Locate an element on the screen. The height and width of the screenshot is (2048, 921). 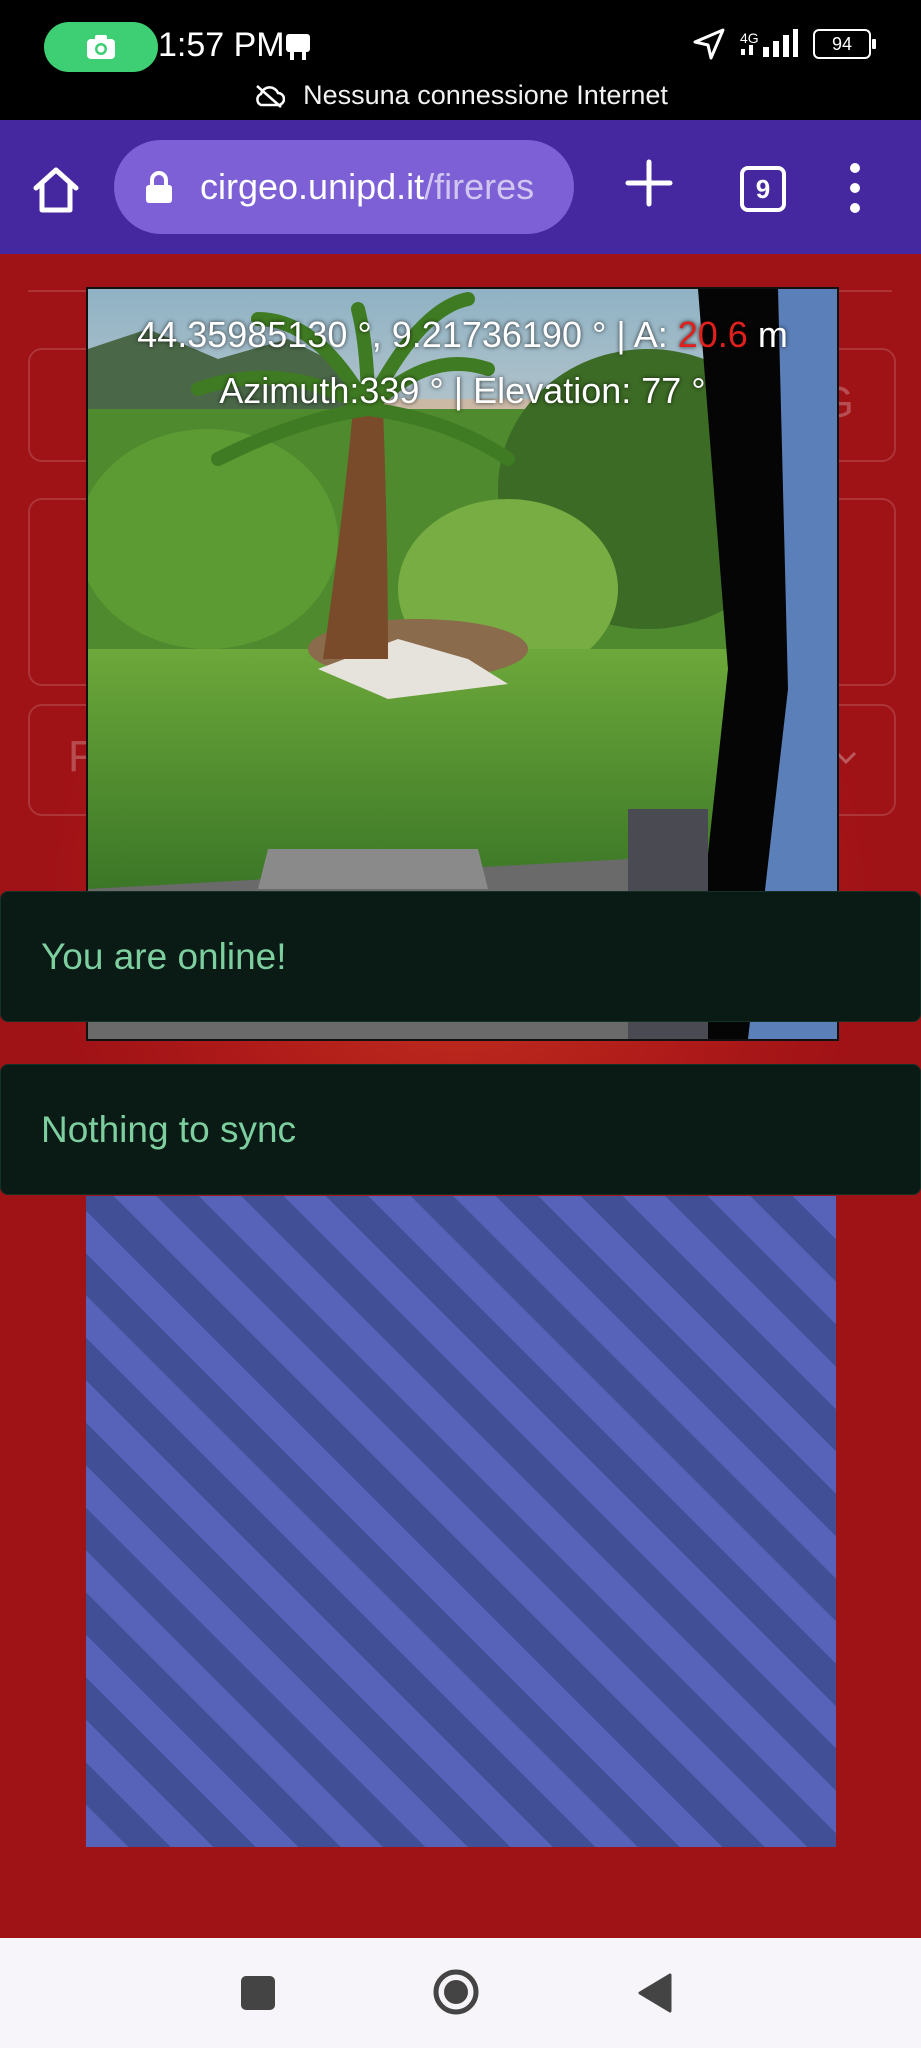
notification-icon is located at coordinates (298, 47).